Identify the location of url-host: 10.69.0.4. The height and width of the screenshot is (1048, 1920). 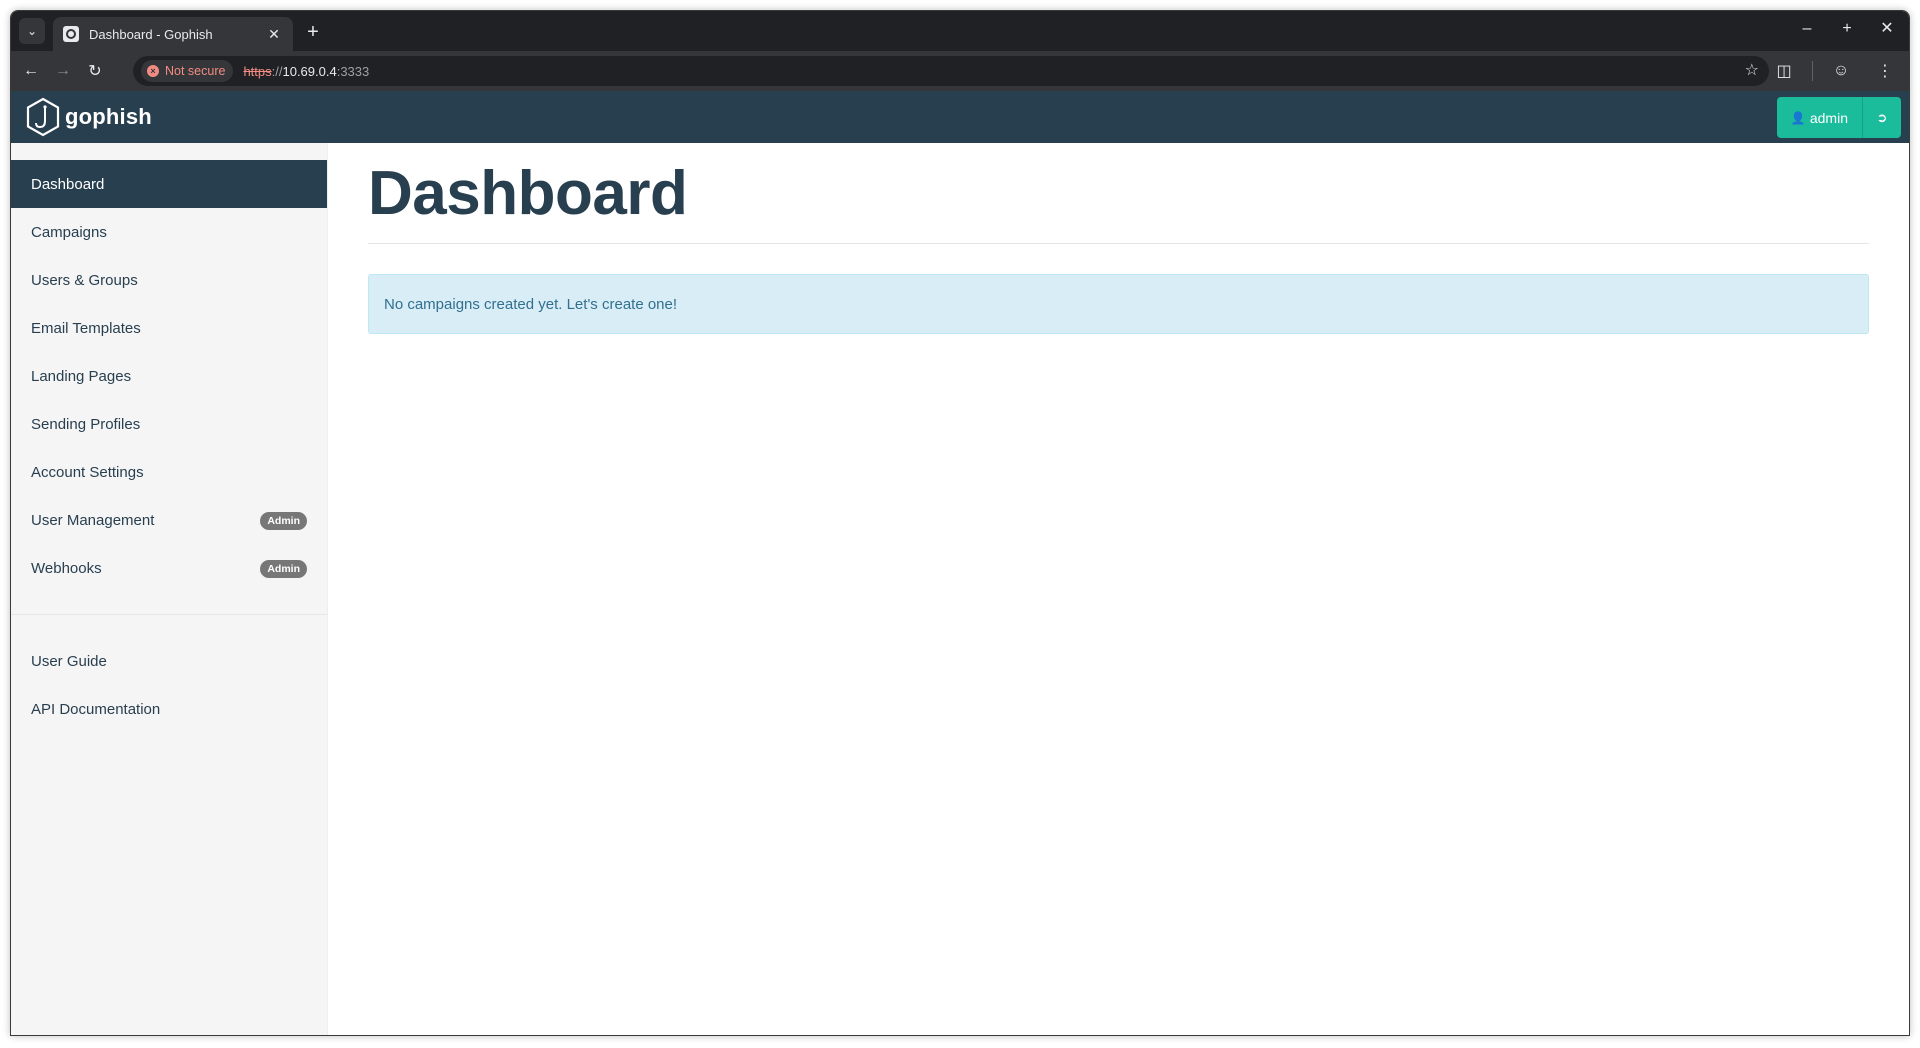
(309, 71).